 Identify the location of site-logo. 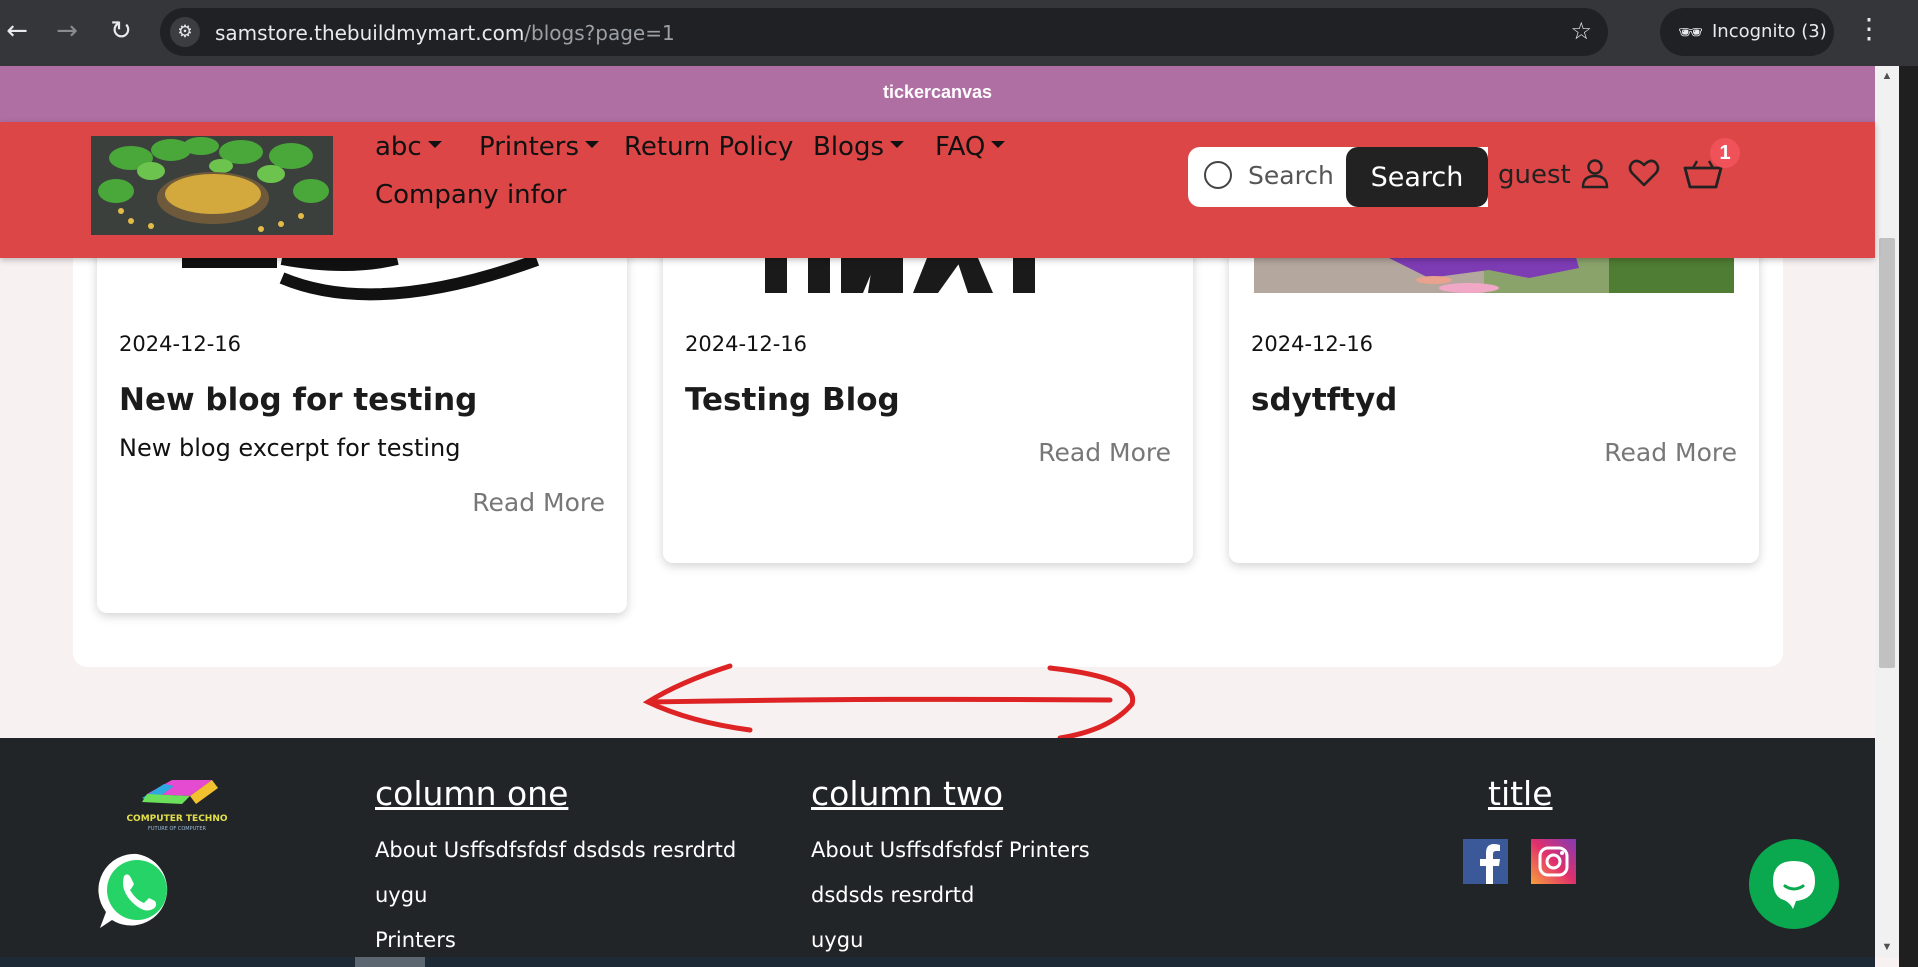
(212, 185).